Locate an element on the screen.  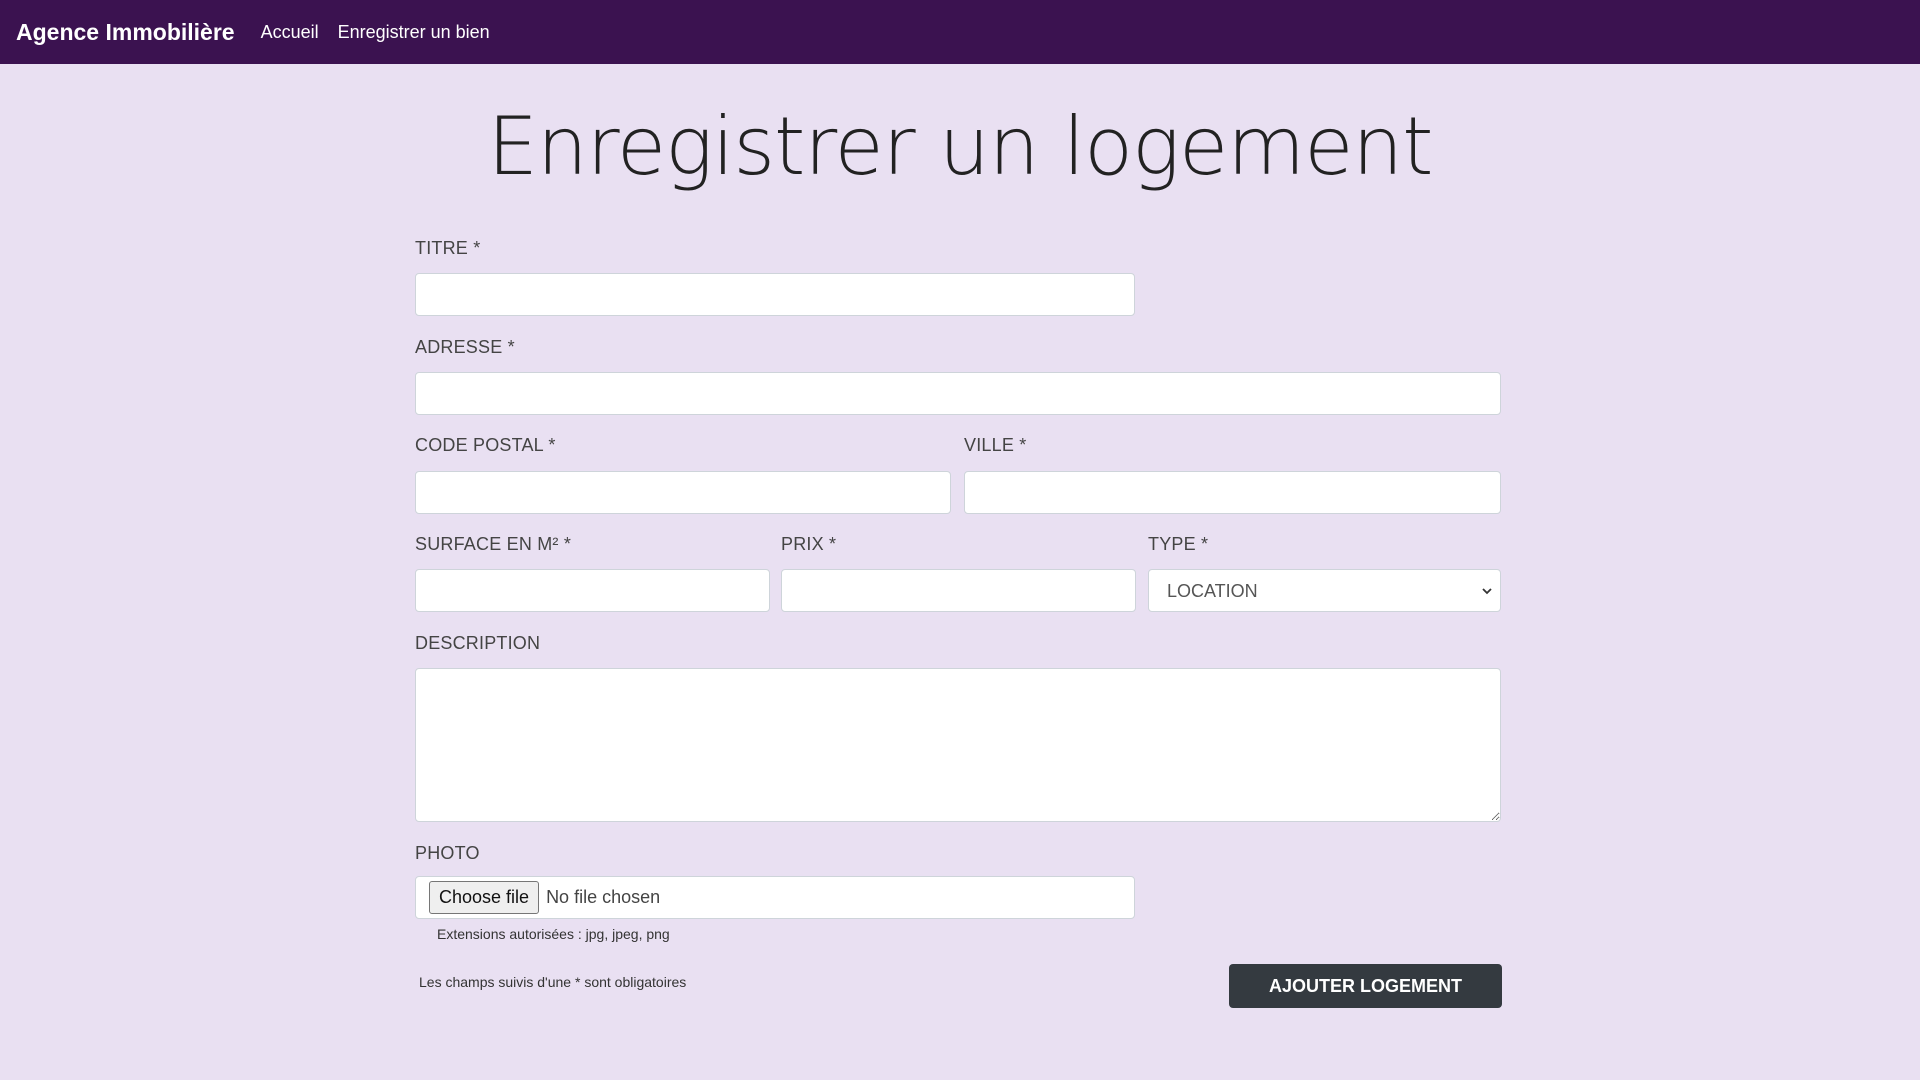
choose-file-button: Choose file is located at coordinates (484, 897).